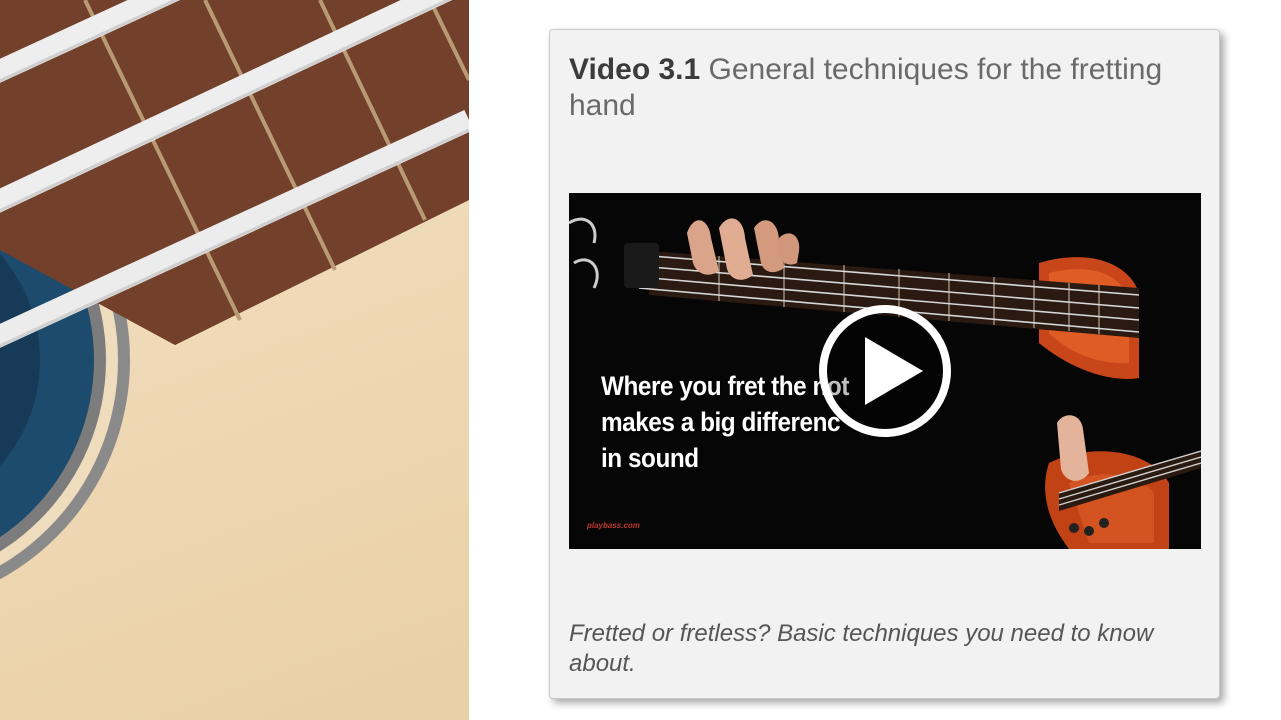 Image resolution: width=1281 pixels, height=720 pixels. I want to click on overlay-line-2: makes a big differenc, so click(721, 422).